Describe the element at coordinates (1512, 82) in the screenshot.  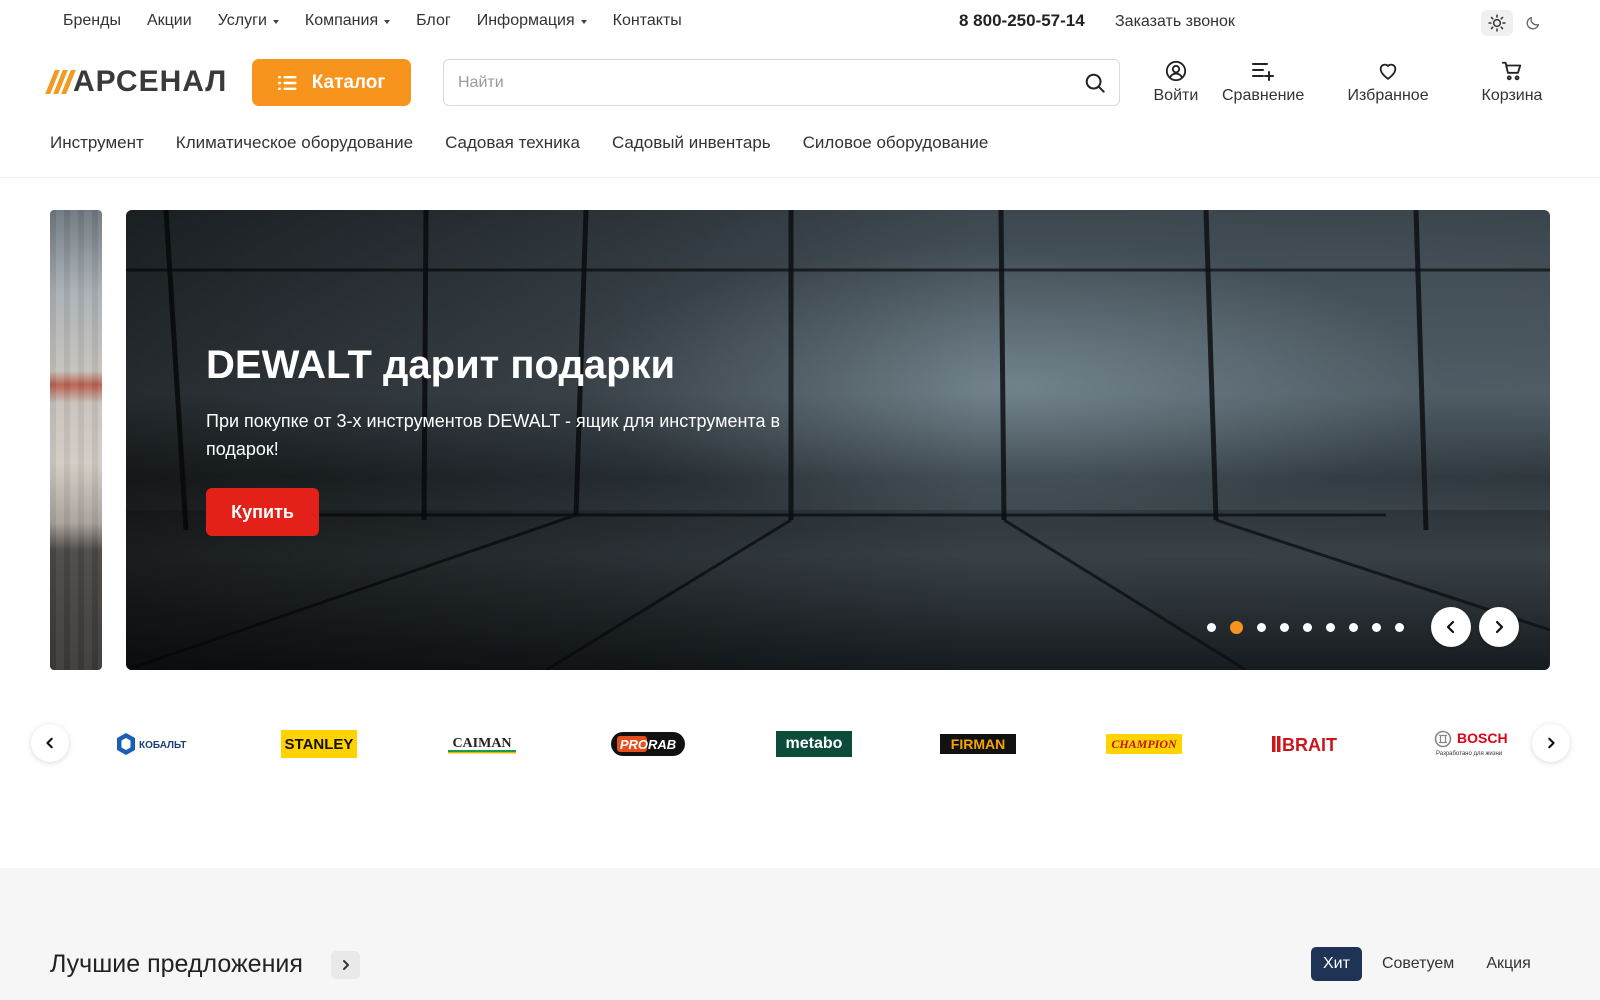
I see `cart-button: Корзина` at that location.